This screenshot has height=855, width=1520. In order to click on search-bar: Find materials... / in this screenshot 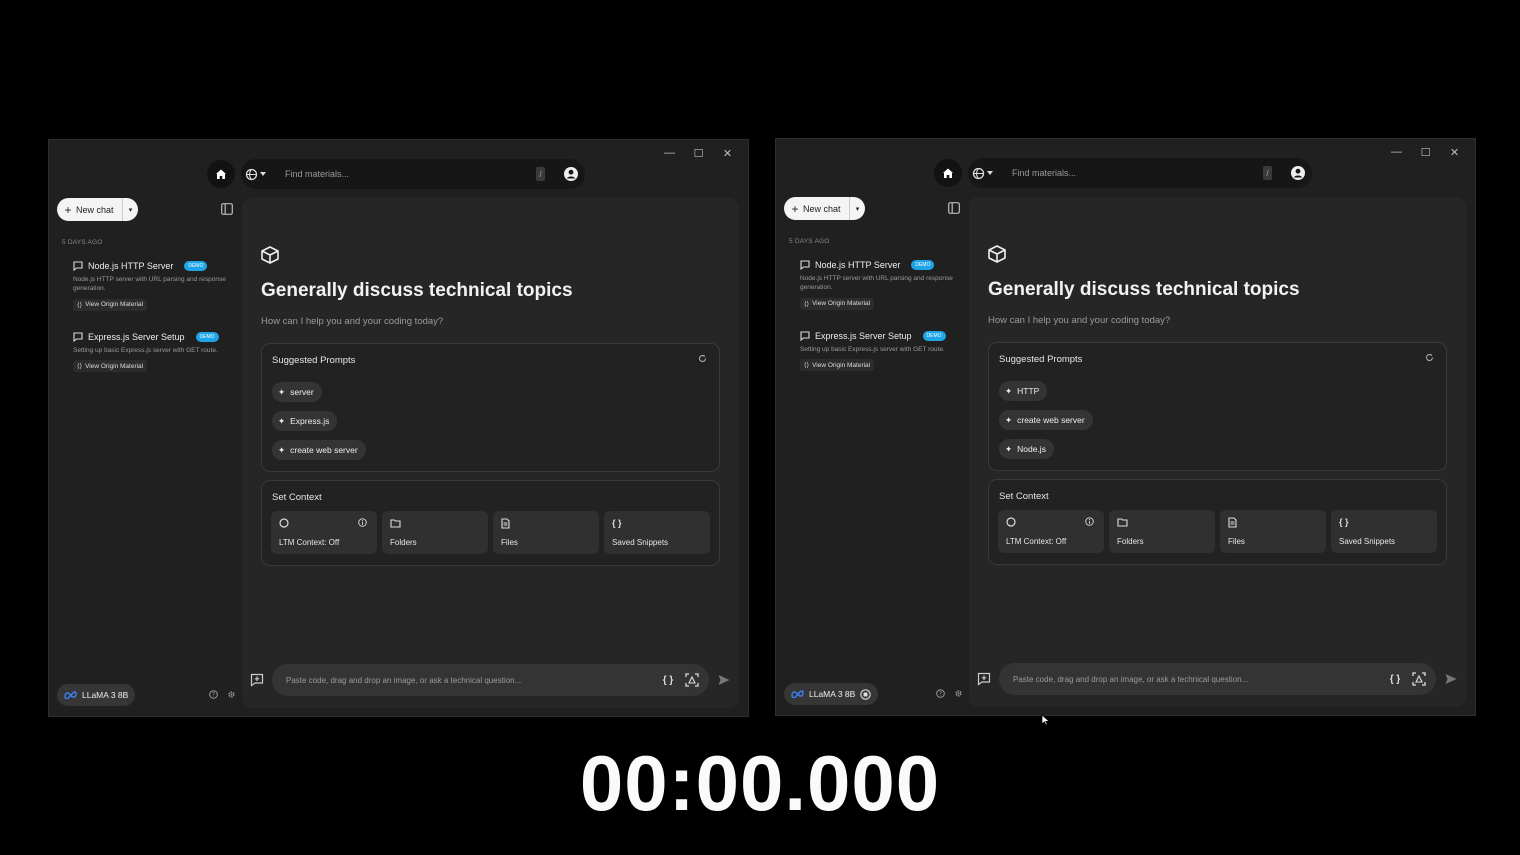, I will do `click(1140, 173)`.